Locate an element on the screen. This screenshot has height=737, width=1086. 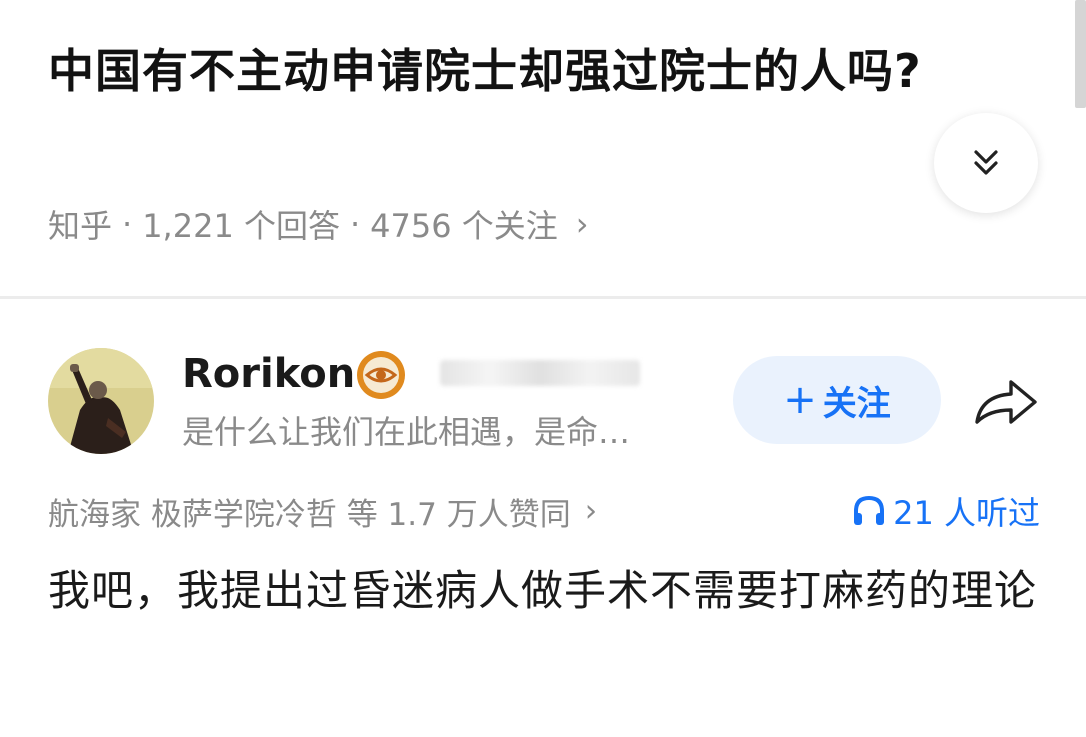
expand-button is located at coordinates (986, 163).